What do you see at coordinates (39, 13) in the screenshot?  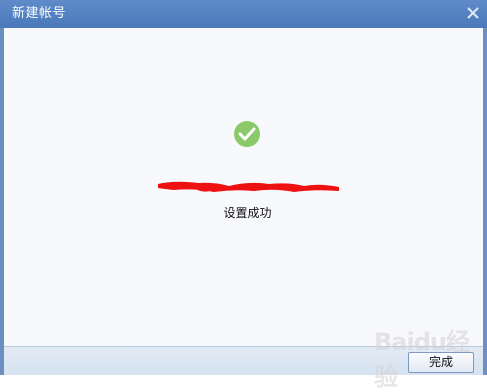 I see `dialog-title: 新建帐号` at bounding box center [39, 13].